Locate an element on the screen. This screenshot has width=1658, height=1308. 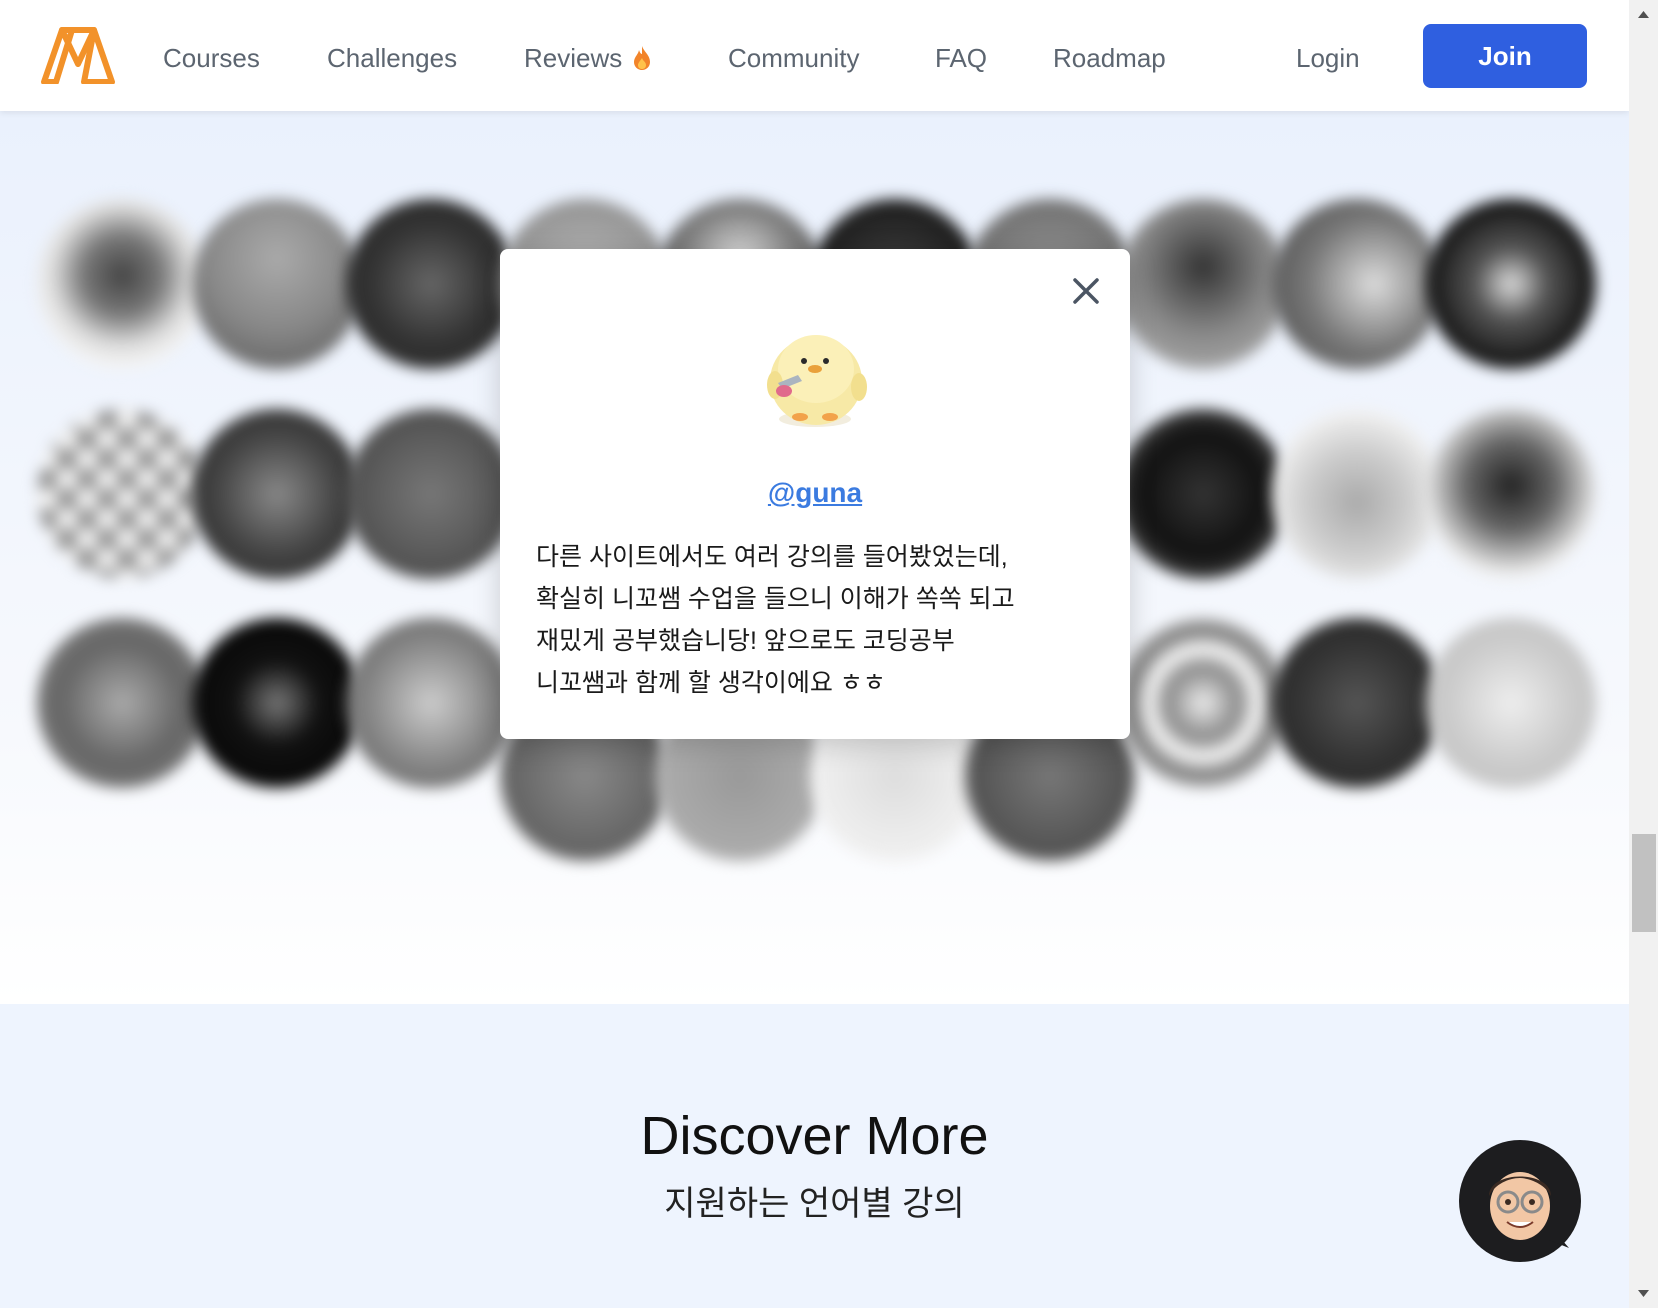
discover-title: Discover More is located at coordinates (814, 1136).